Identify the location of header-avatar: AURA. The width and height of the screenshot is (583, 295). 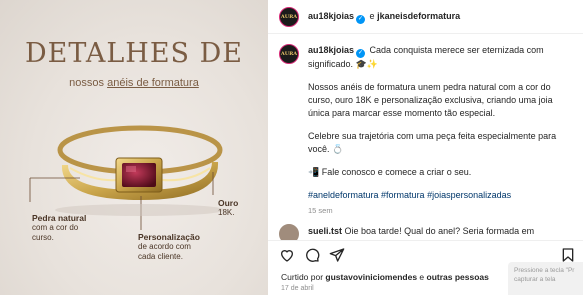
(289, 17).